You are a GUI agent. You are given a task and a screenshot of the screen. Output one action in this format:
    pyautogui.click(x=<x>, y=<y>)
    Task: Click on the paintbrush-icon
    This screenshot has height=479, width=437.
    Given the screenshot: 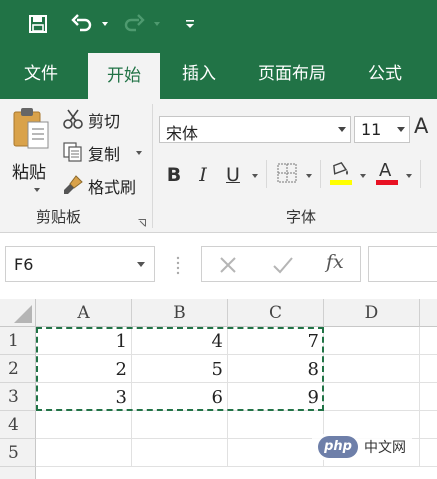 What is the action you would take?
    pyautogui.click(x=73, y=184)
    